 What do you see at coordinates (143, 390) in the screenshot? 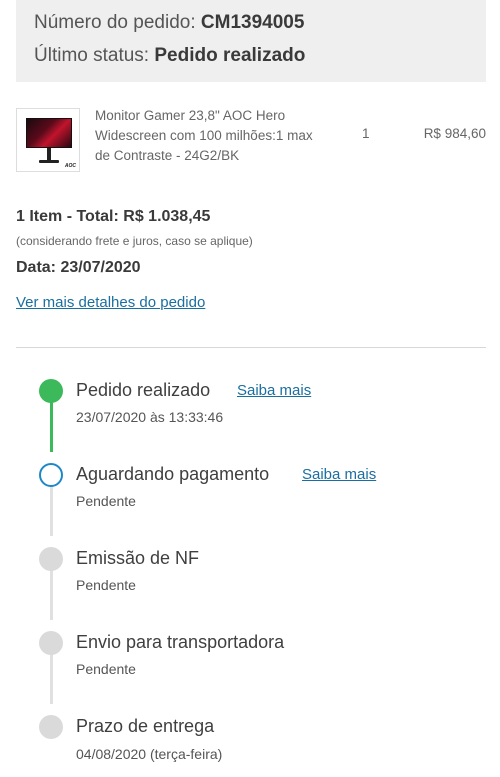
I see `step-title-pedido-realizado: Pedido realizado` at bounding box center [143, 390].